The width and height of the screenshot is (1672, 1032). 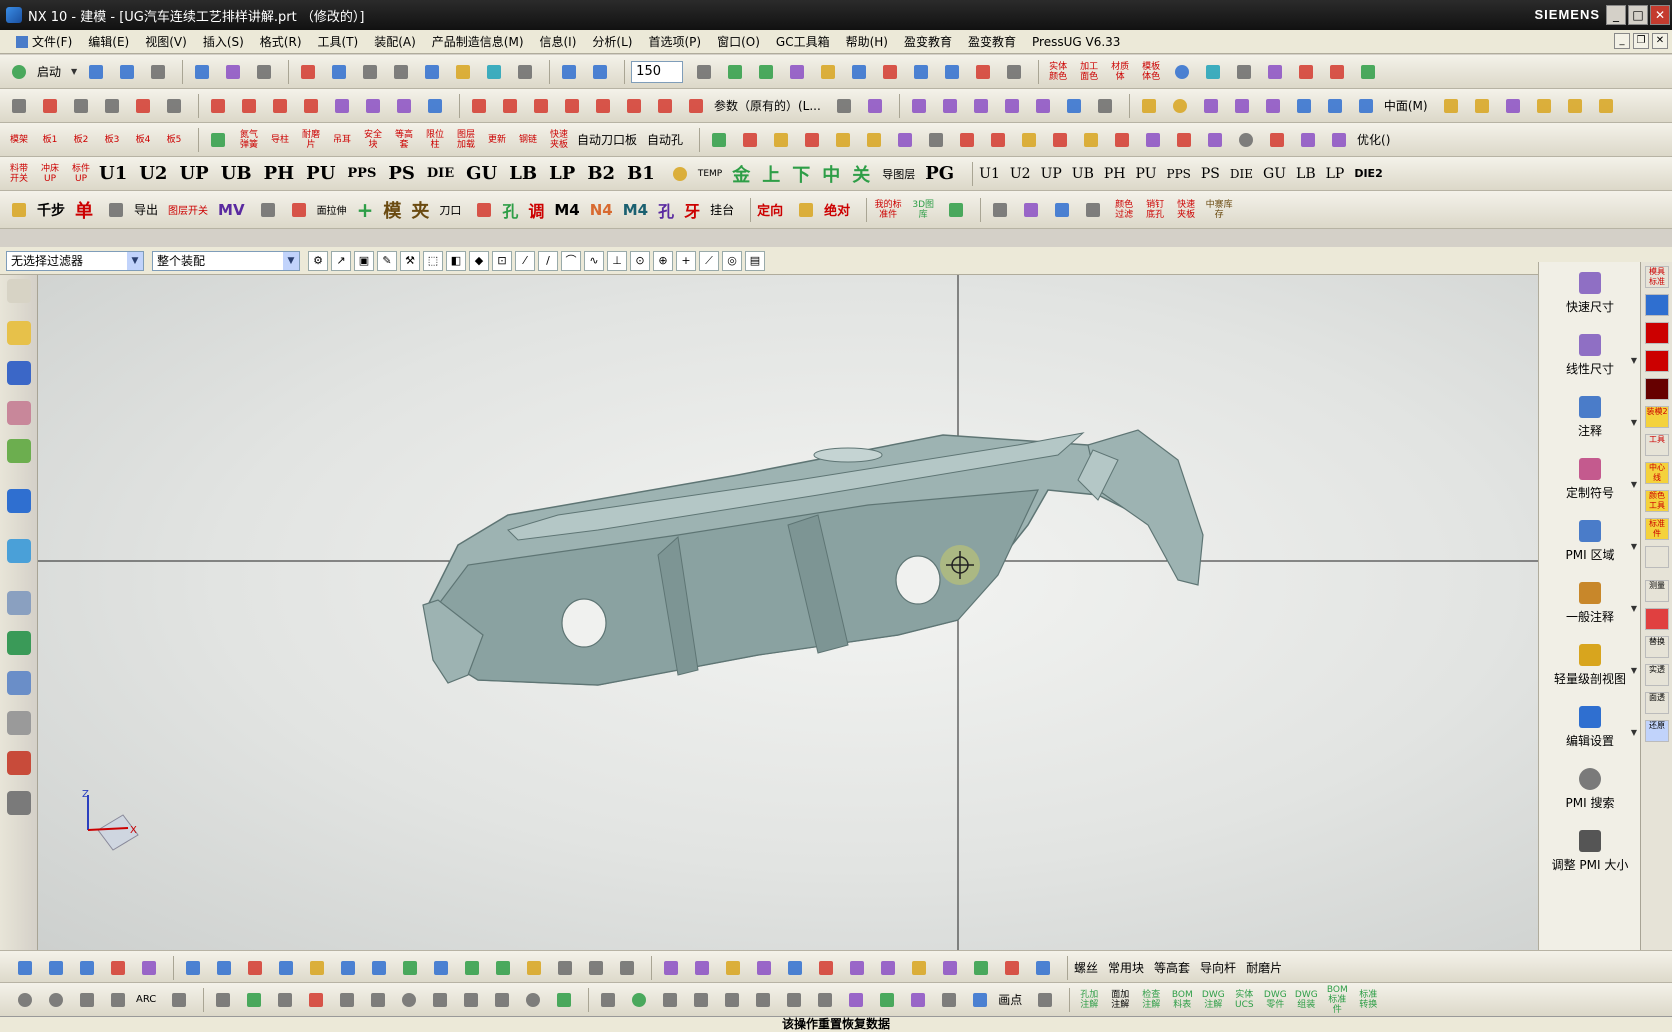 What do you see at coordinates (280, 106) in the screenshot?
I see `sweep-icon` at bounding box center [280, 106].